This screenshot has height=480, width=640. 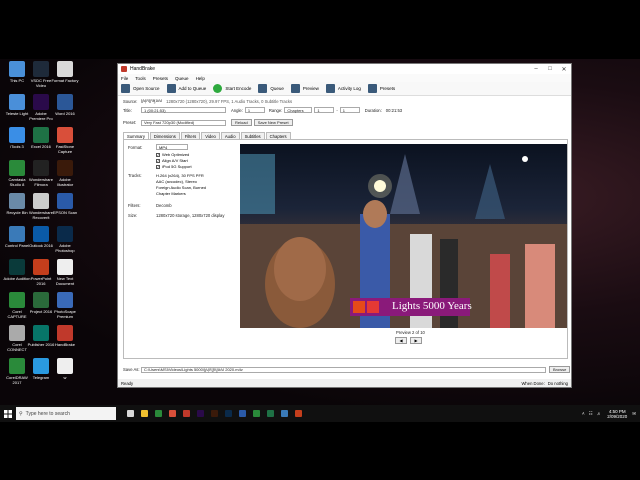 What do you see at coordinates (41, 102) in the screenshot?
I see `adobe-premiere-pro-icon` at bounding box center [41, 102].